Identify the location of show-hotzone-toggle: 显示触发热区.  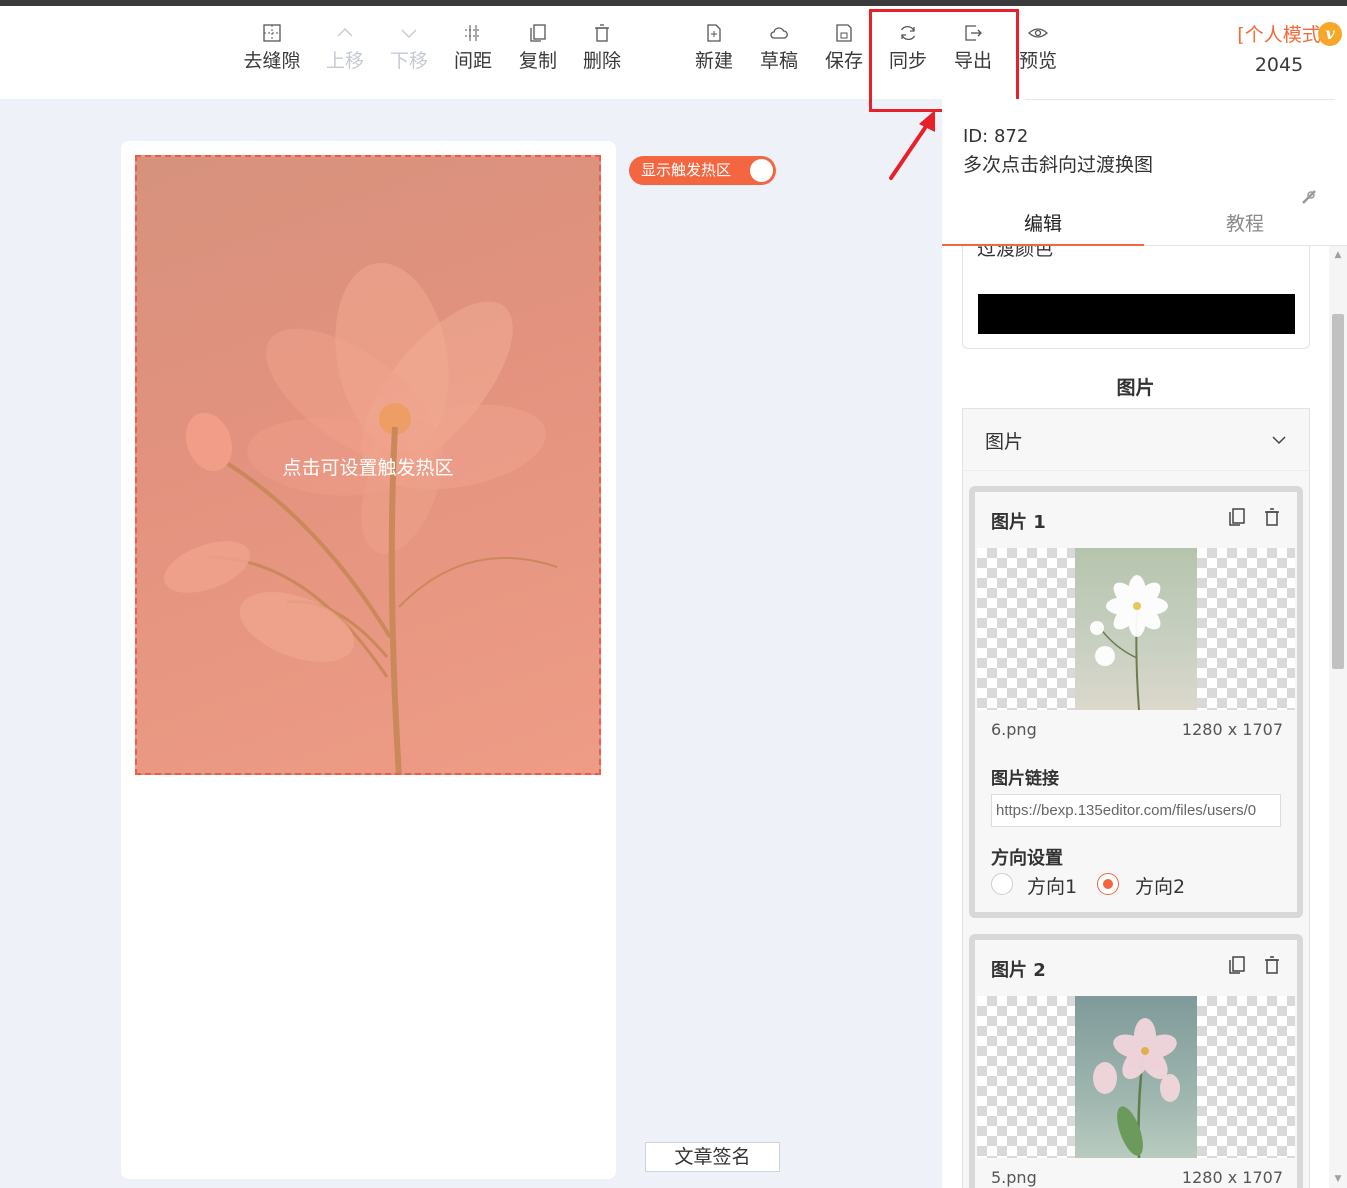
(702, 170).